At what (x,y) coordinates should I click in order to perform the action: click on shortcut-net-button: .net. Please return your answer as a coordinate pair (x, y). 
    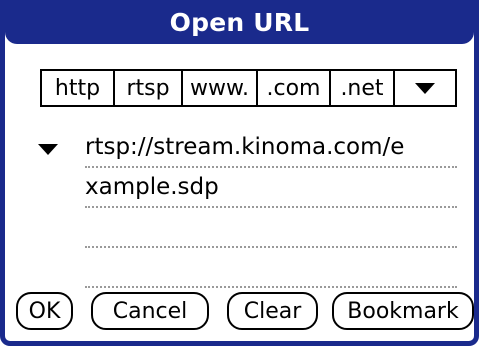
    Looking at the image, I should click on (363, 88).